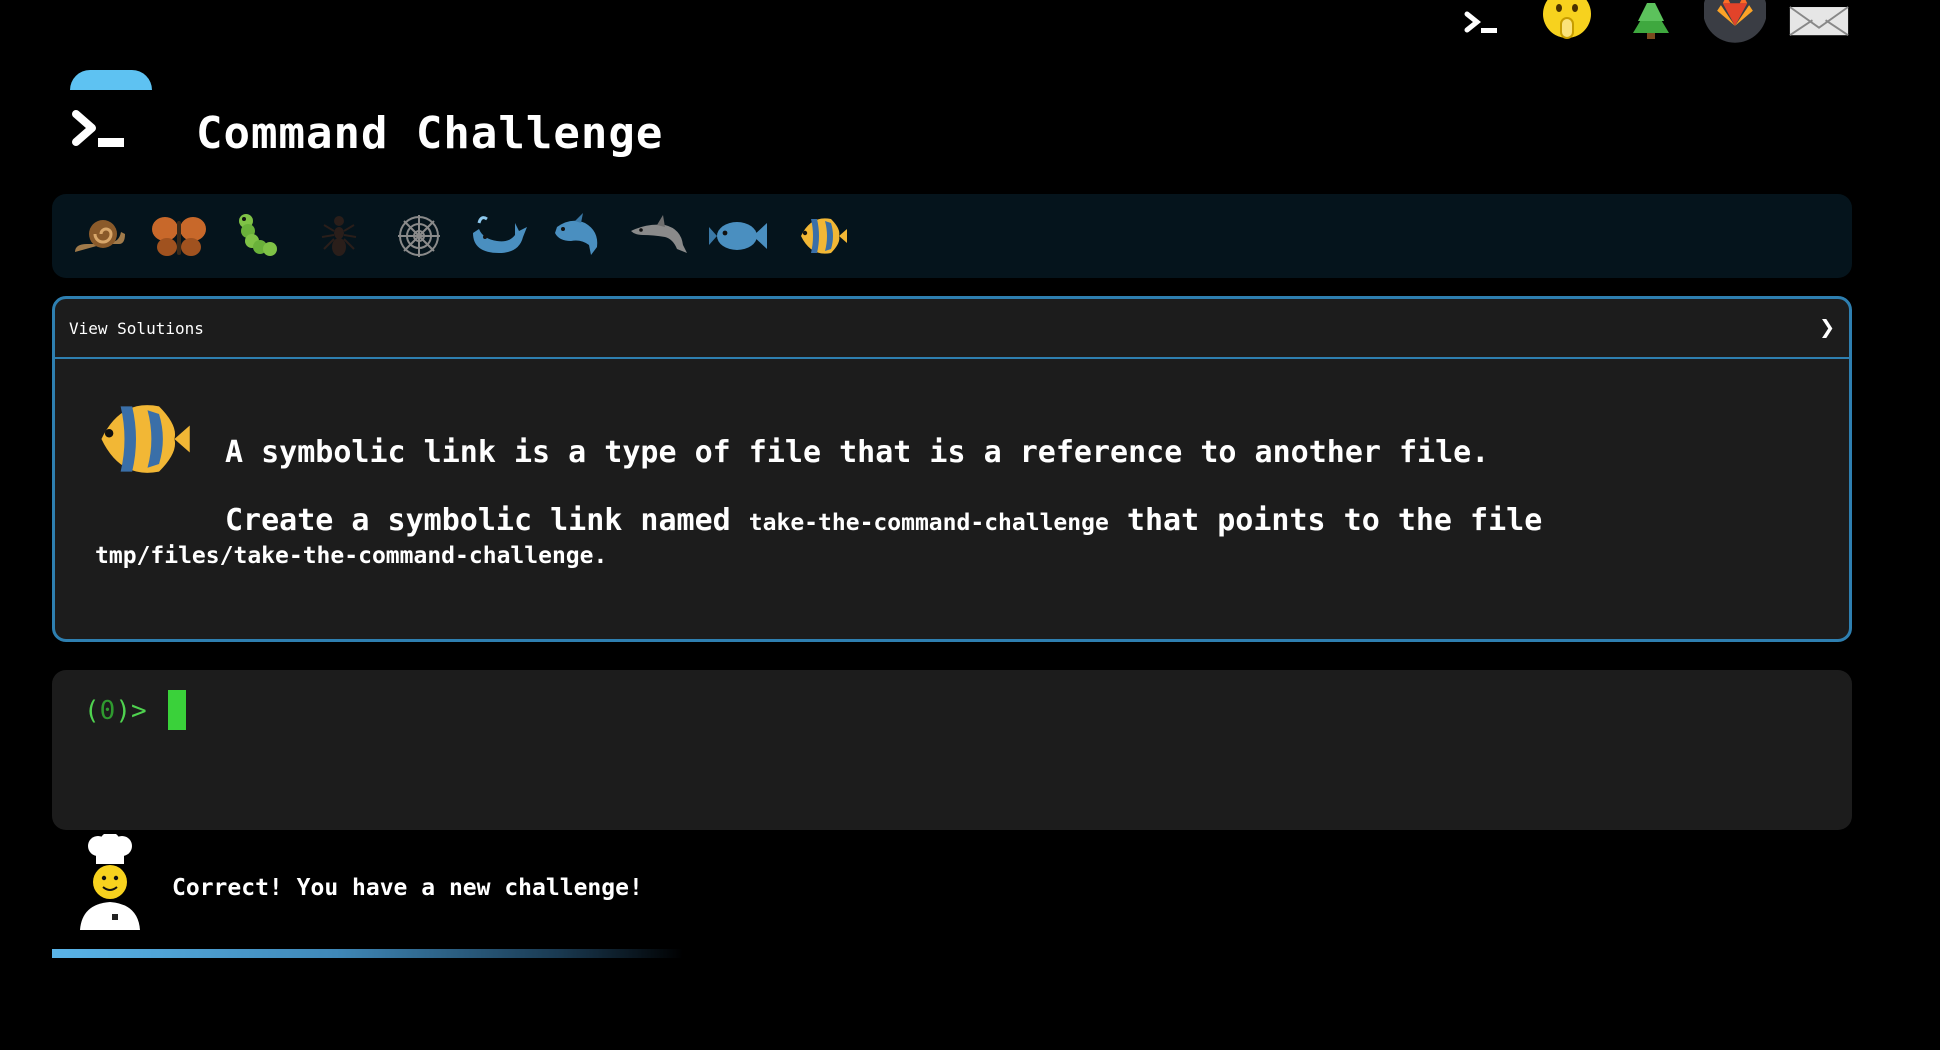 This screenshot has width=1940, height=1050. Describe the element at coordinates (136, 328) in the screenshot. I see `view-solutions-label: View Solutions` at that location.